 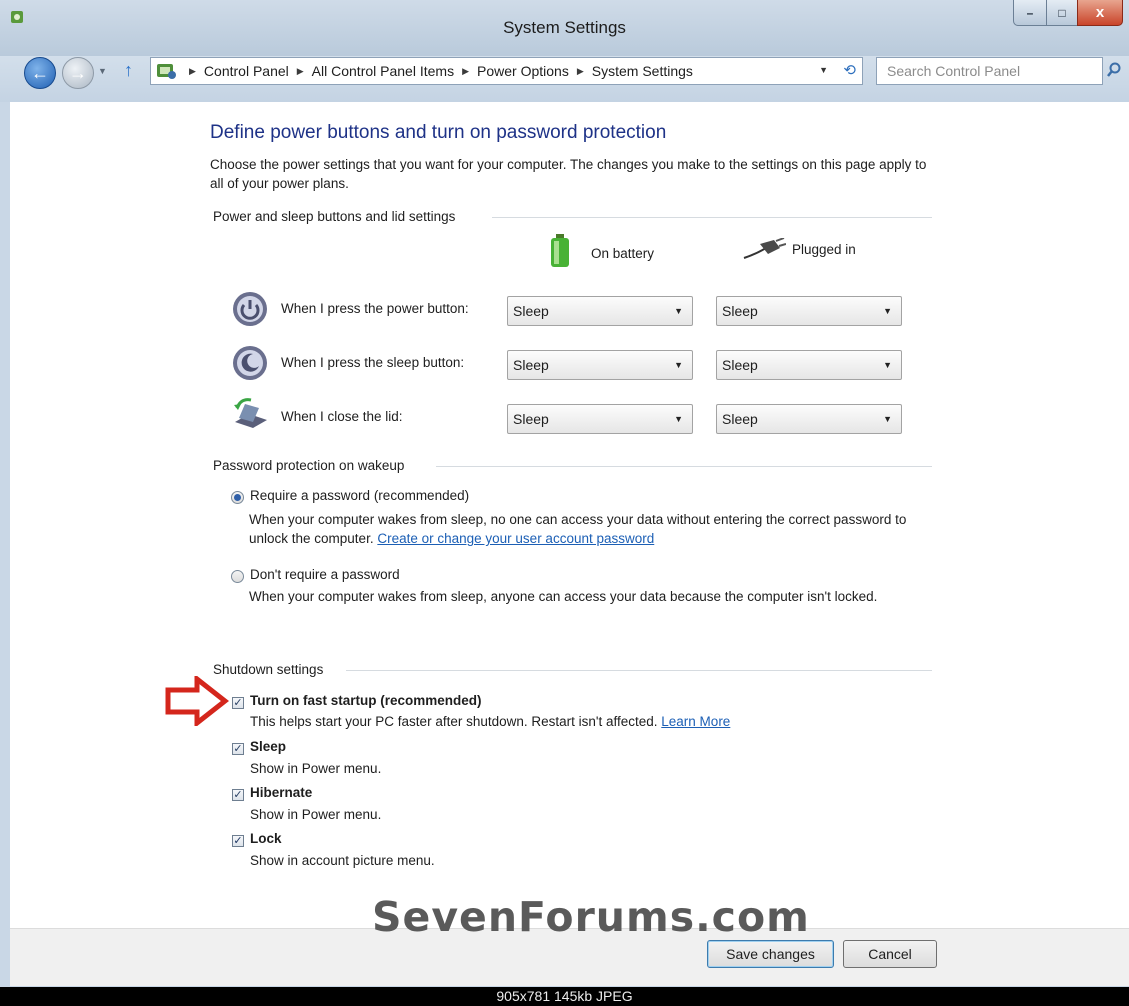 I want to click on breadcrumb-system-settings: System Settings, so click(x=642, y=71).